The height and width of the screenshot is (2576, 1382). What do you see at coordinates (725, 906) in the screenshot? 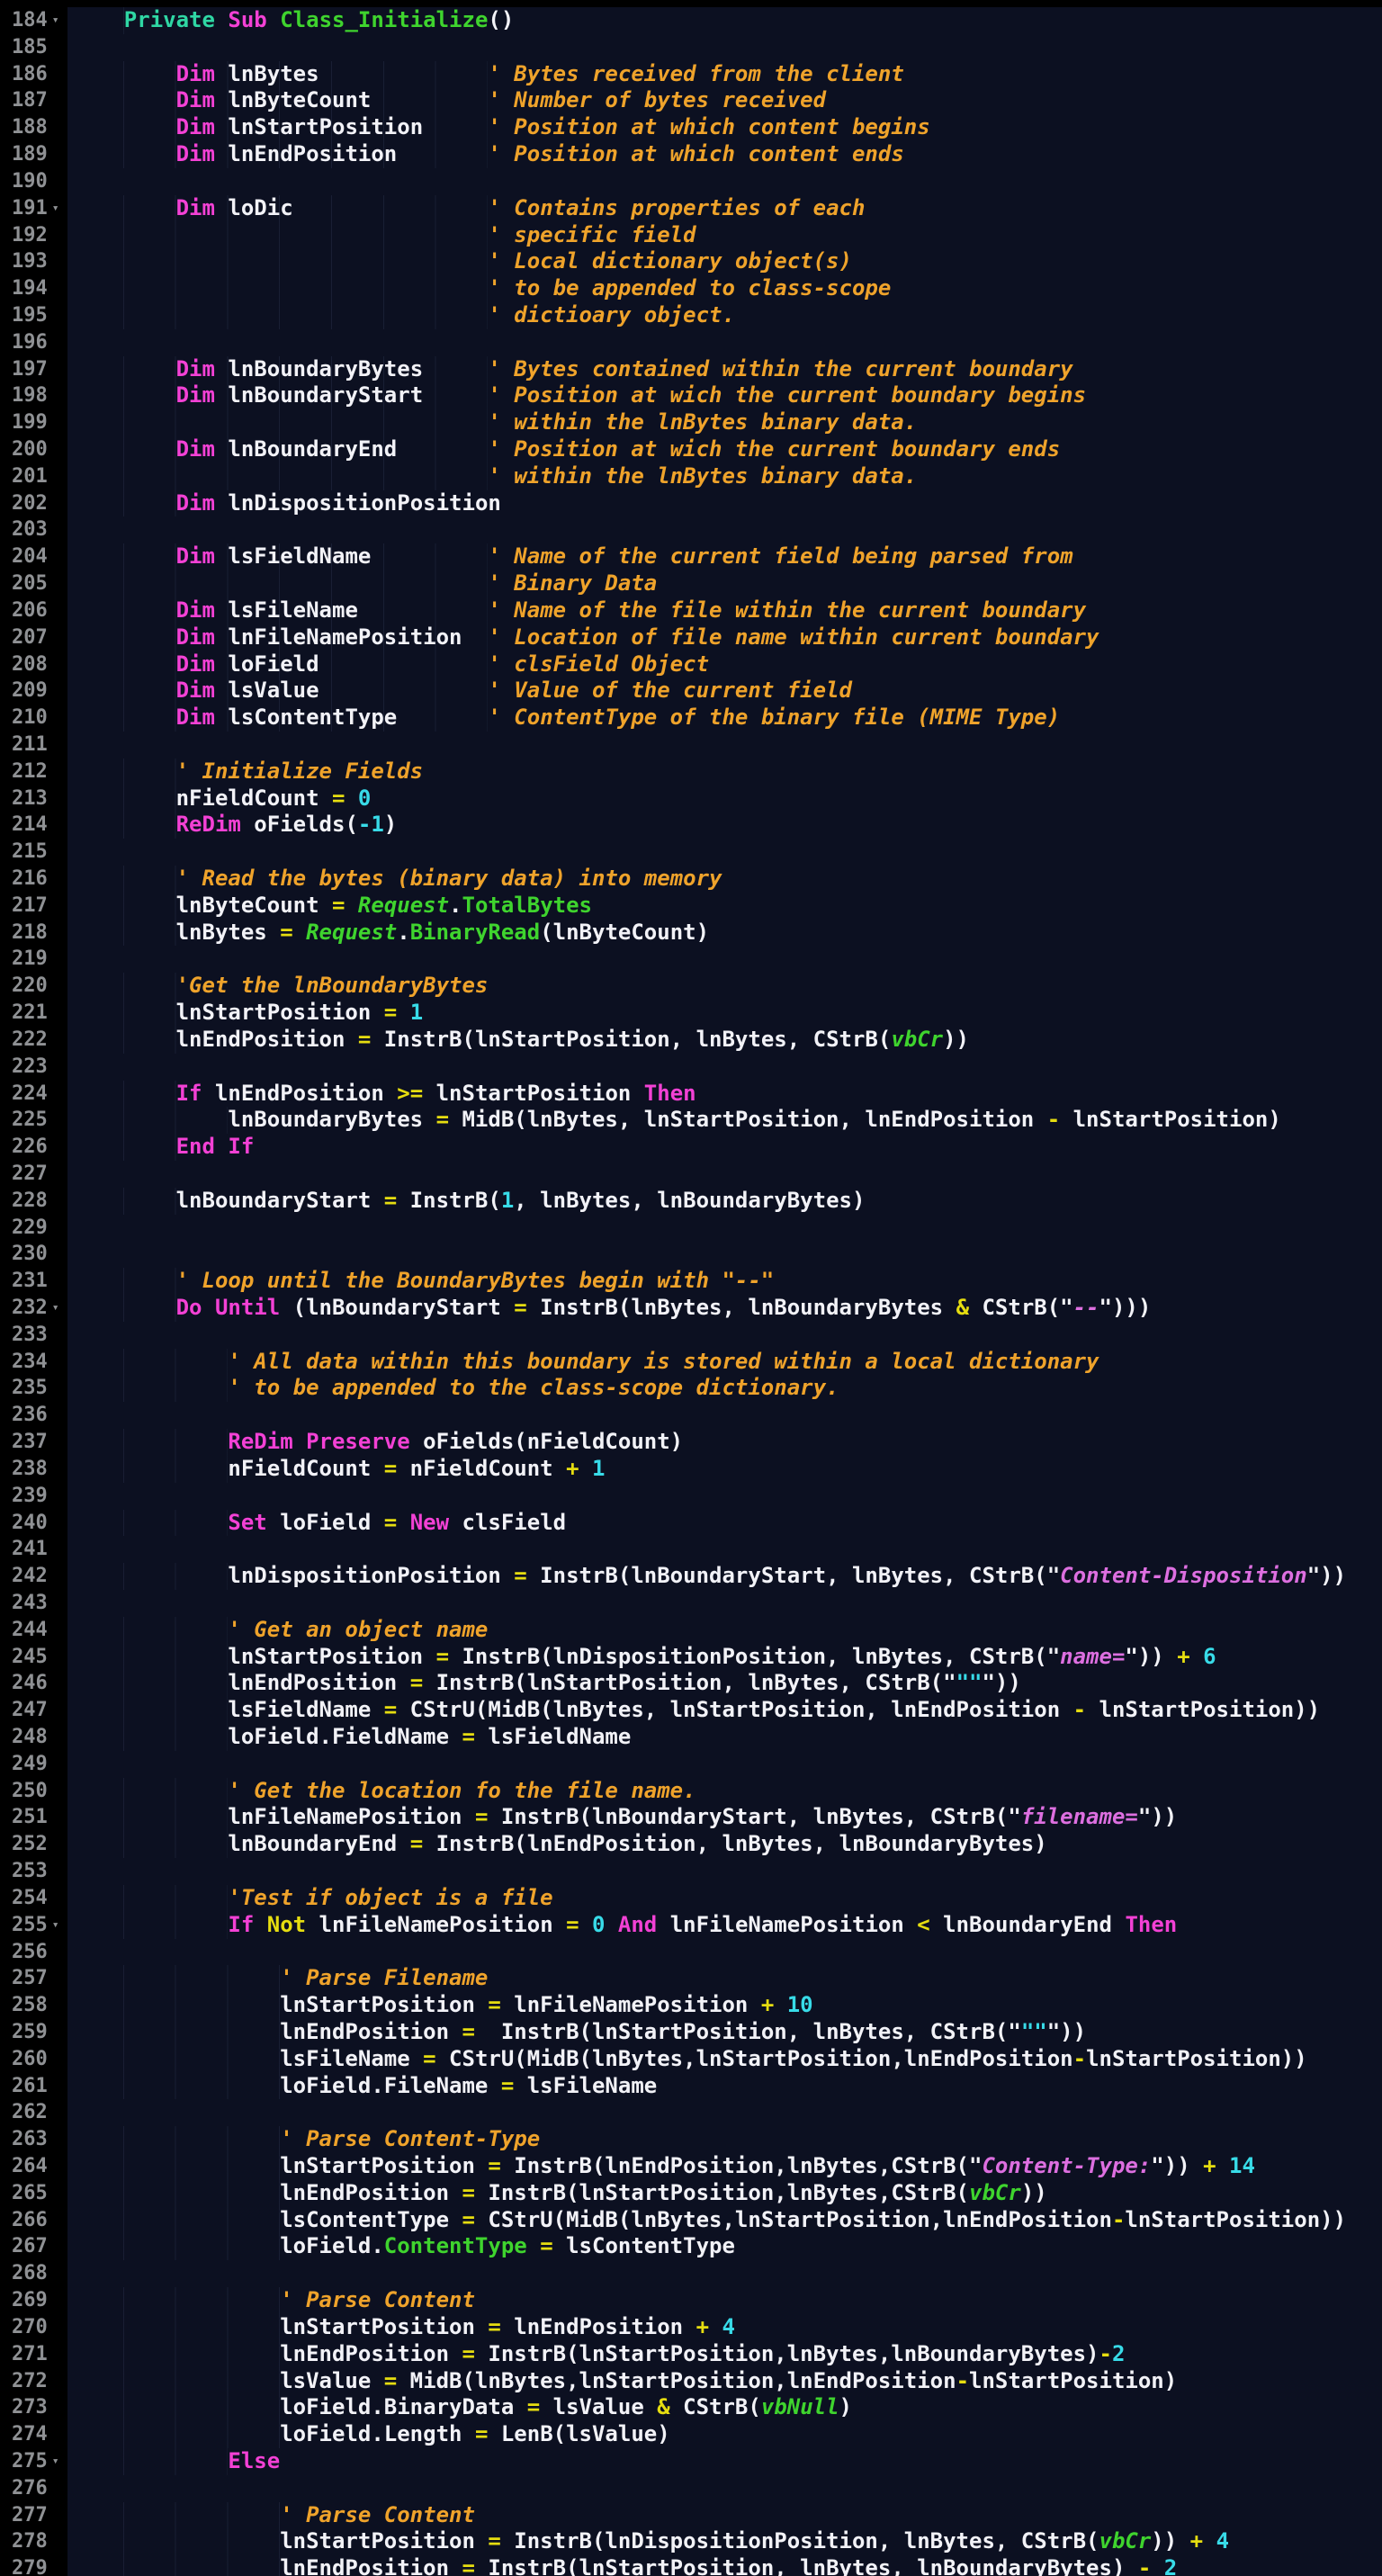
I see `code-line-text: lnByteCount = Request.TotalBytes` at bounding box center [725, 906].